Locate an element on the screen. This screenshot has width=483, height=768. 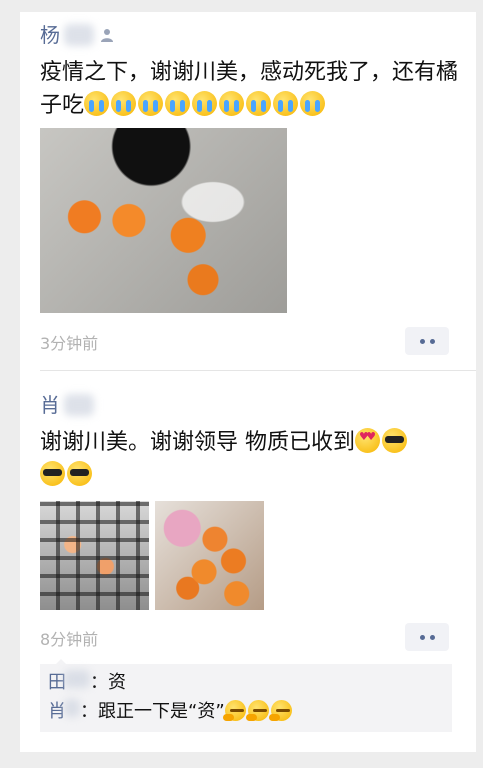
comments-box: 田：资 肖：跟正一下是“资” is located at coordinates (246, 695).